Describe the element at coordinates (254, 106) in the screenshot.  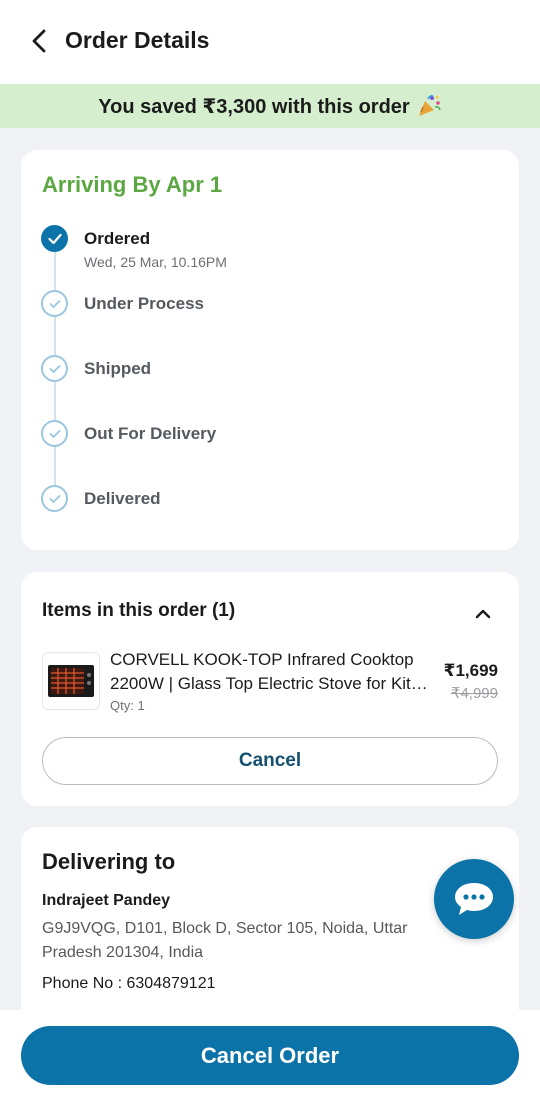
I see `savings-text: You saved ₹3,300 with this order` at that location.